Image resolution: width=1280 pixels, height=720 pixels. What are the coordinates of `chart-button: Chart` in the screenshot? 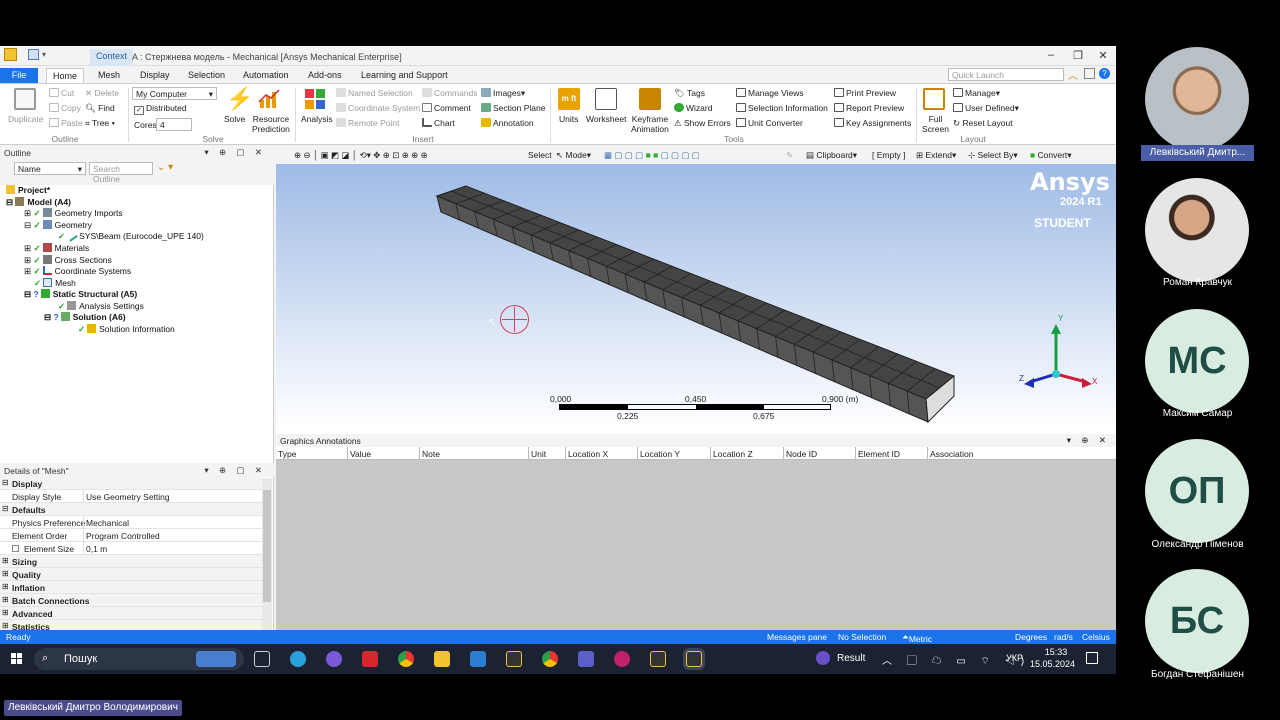 It's located at (438, 123).